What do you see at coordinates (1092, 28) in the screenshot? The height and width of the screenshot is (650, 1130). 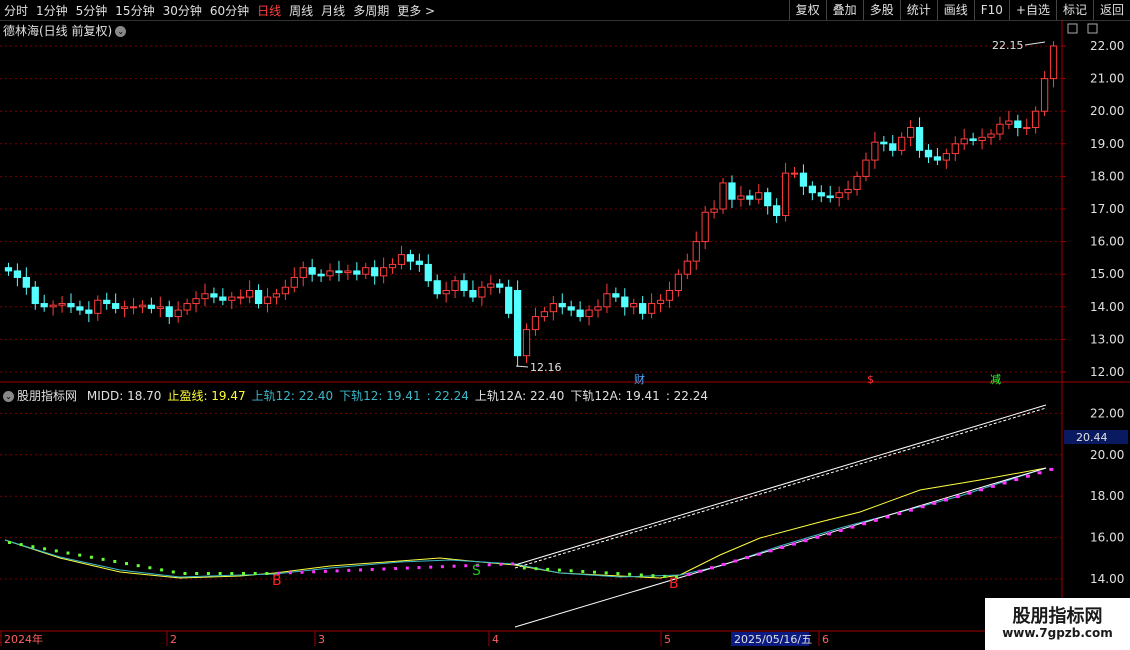 I see `panel-maximize-icon` at bounding box center [1092, 28].